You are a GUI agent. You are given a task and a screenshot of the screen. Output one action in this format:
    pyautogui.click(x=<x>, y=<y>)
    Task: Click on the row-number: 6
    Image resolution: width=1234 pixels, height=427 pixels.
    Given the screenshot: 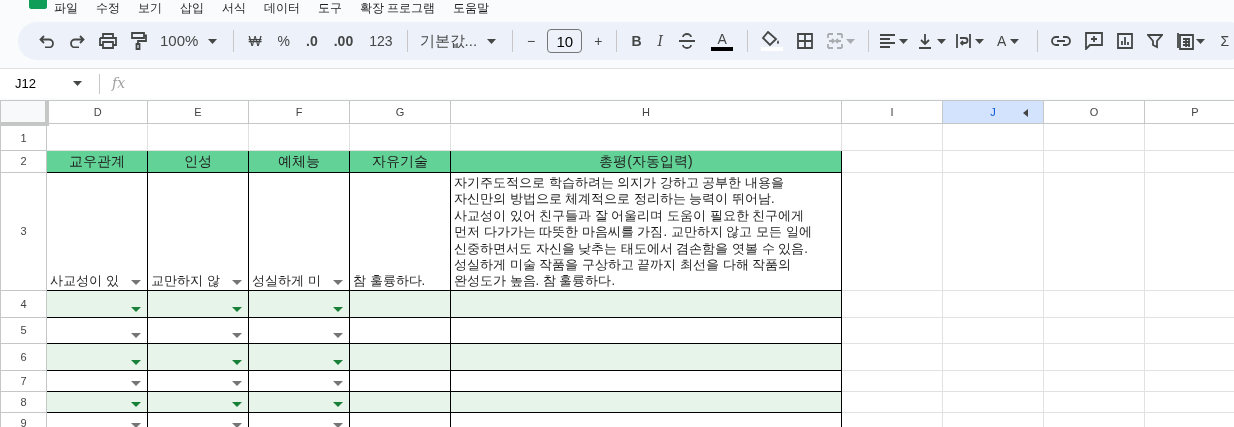 What is the action you would take?
    pyautogui.click(x=23, y=357)
    